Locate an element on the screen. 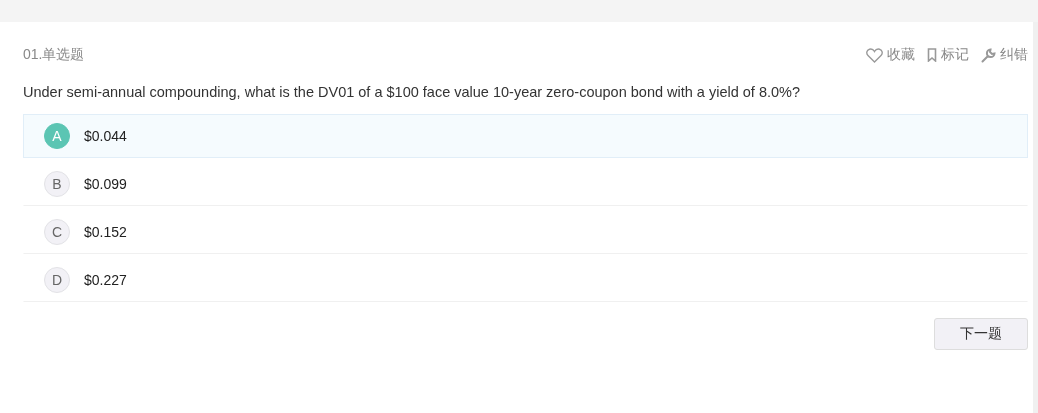  favorite-button: 收藏 is located at coordinates (890, 55).